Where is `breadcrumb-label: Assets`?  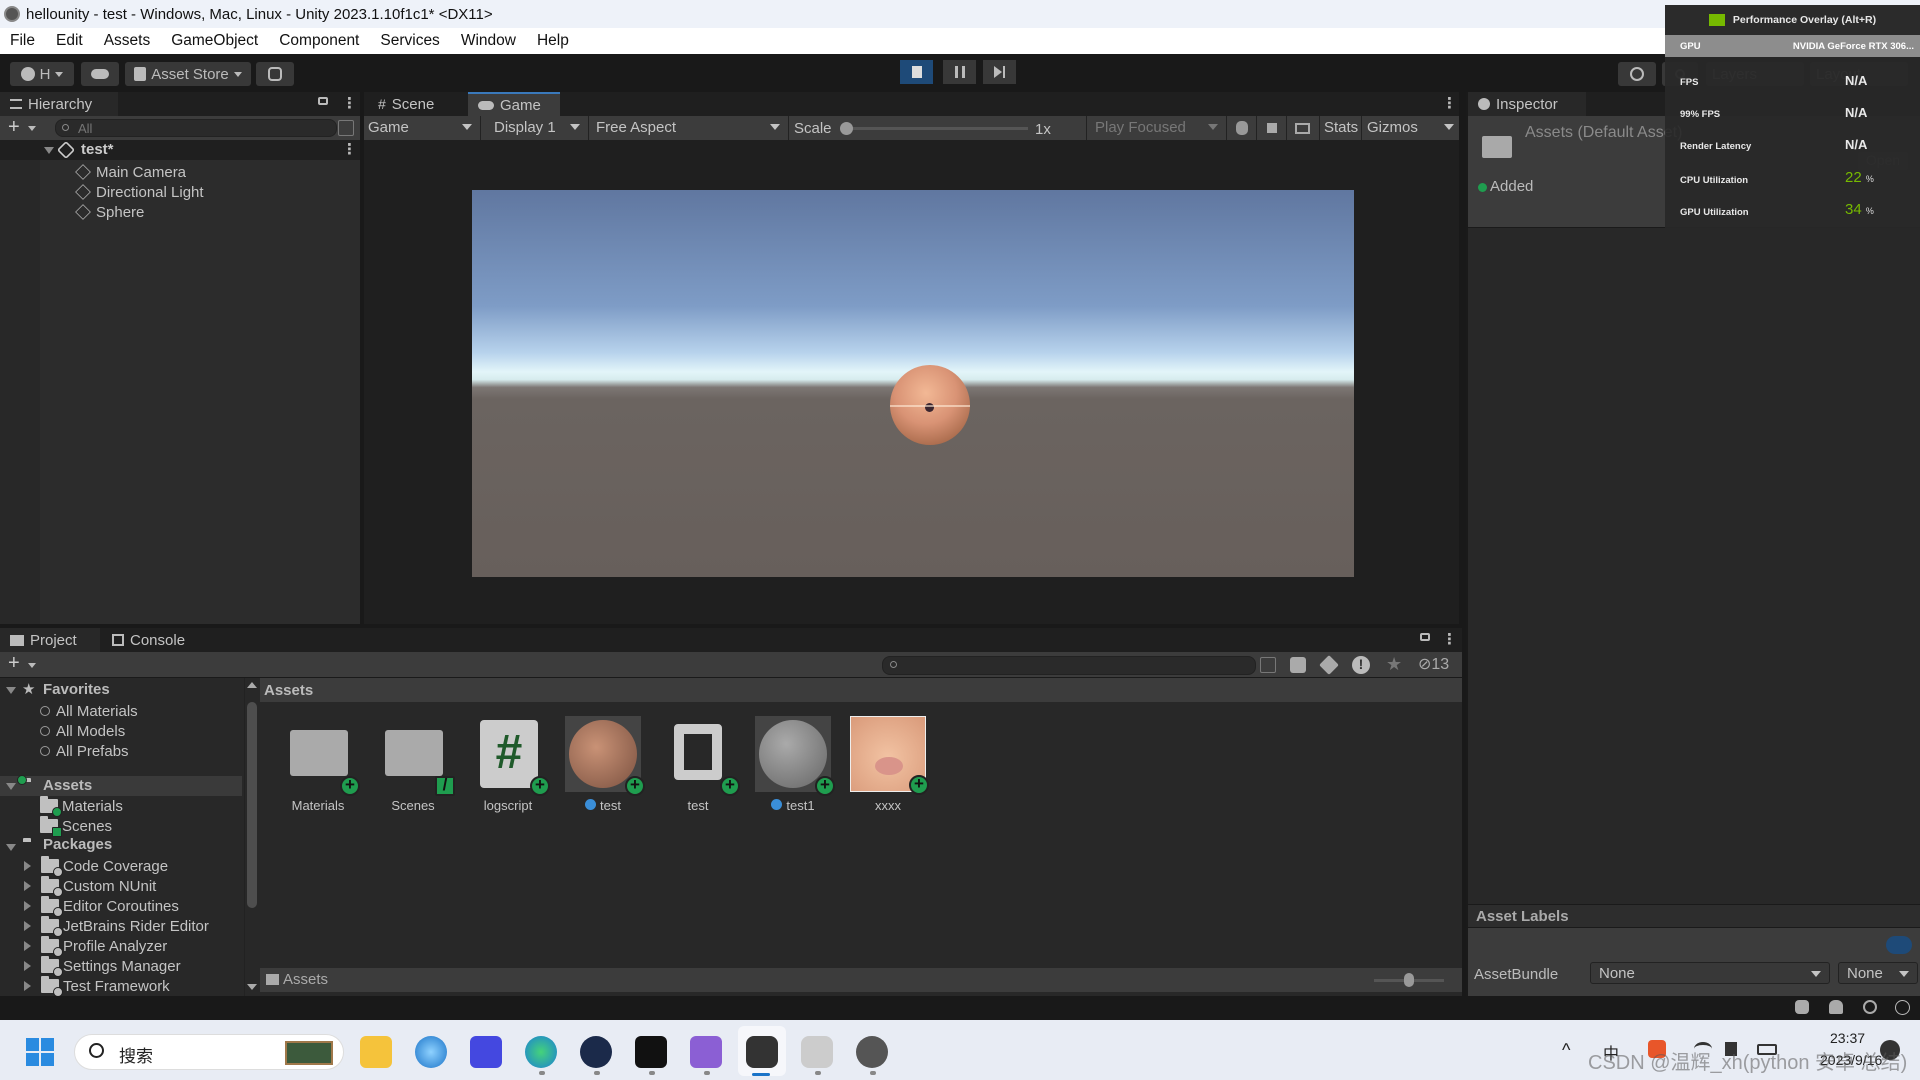 breadcrumb-label: Assets is located at coordinates (288, 690).